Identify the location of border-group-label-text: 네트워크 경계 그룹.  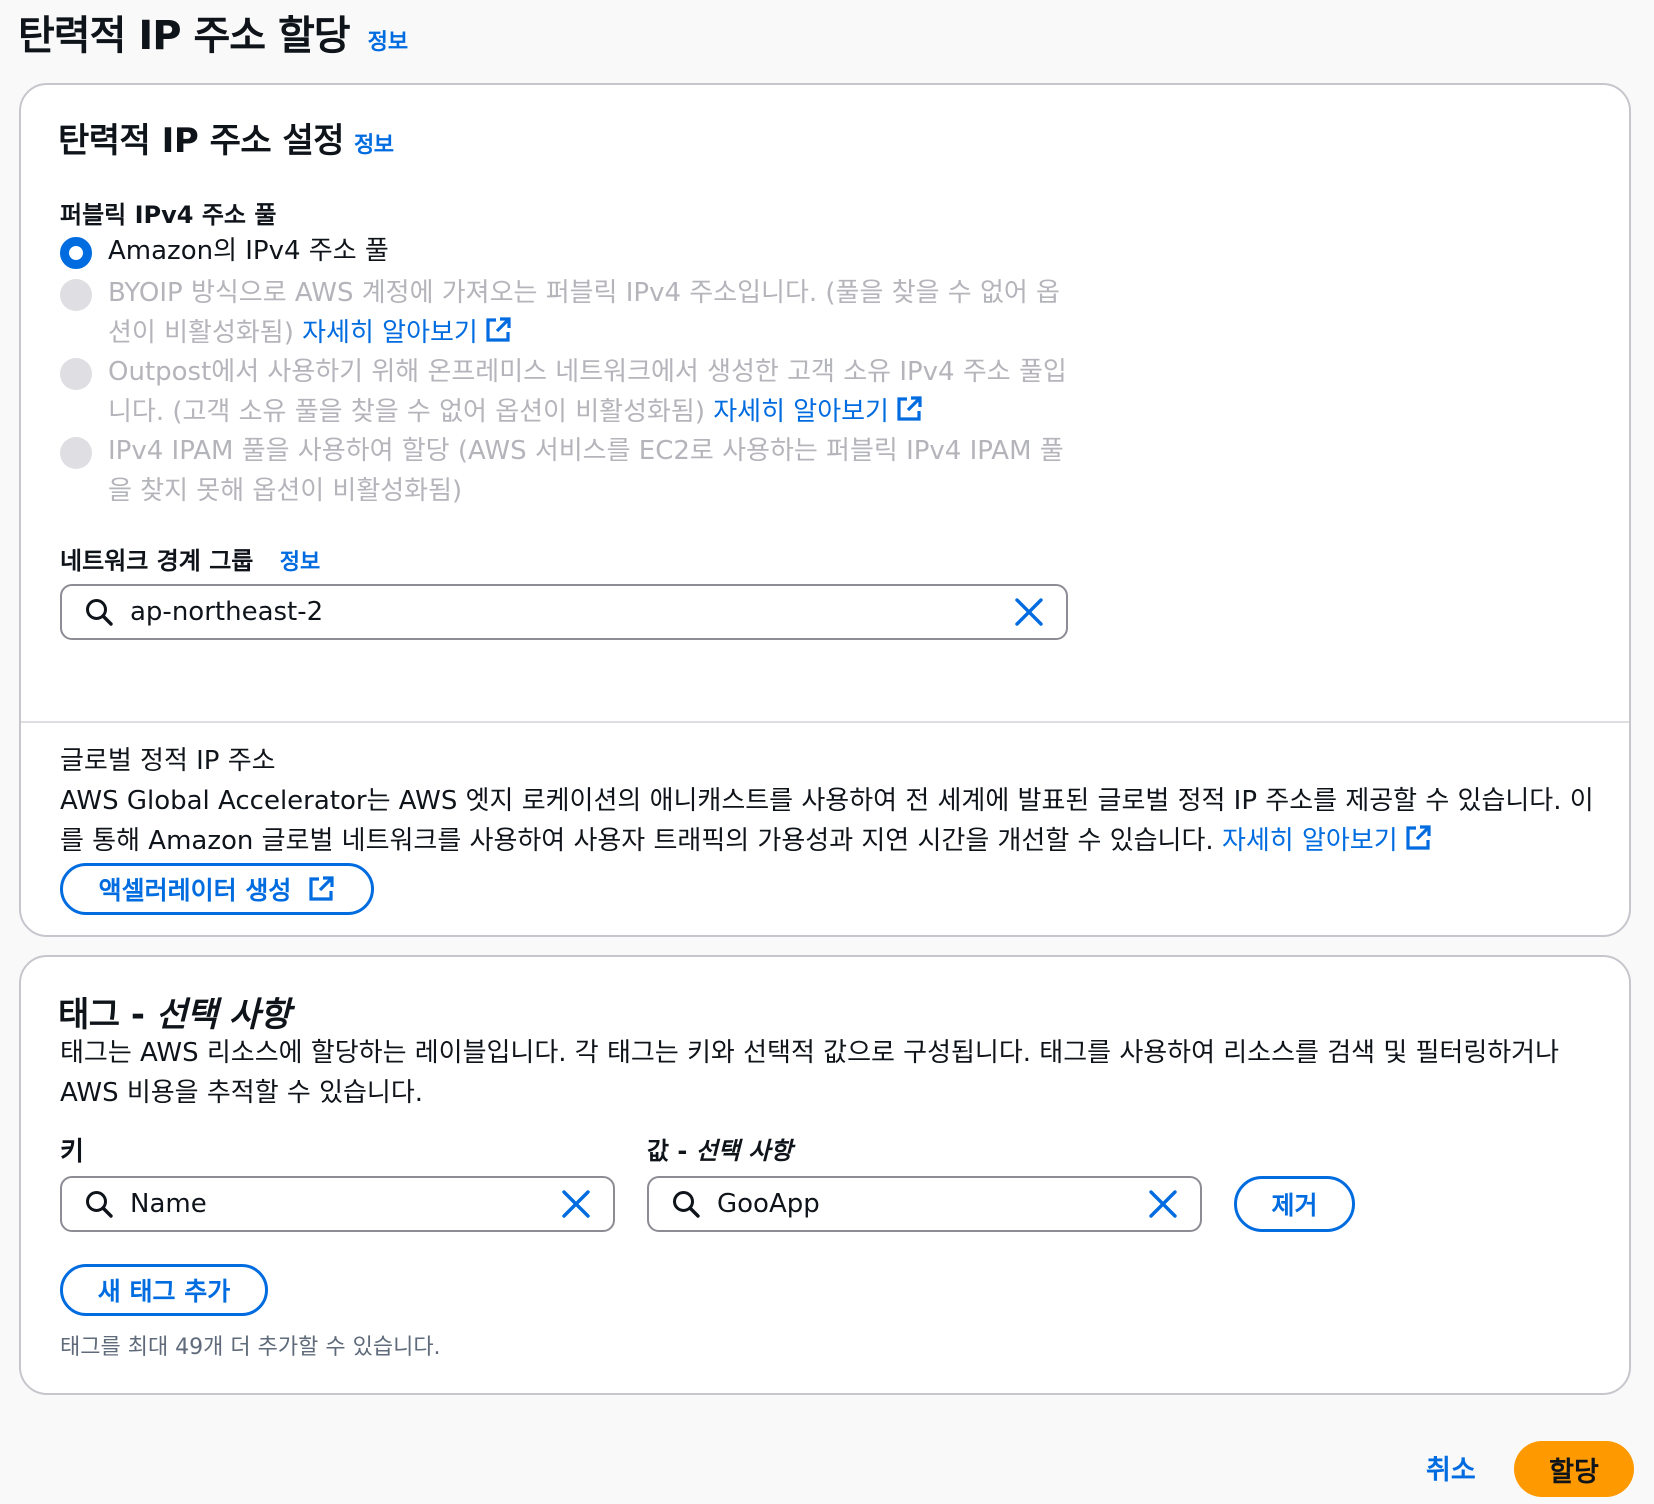
(157, 561).